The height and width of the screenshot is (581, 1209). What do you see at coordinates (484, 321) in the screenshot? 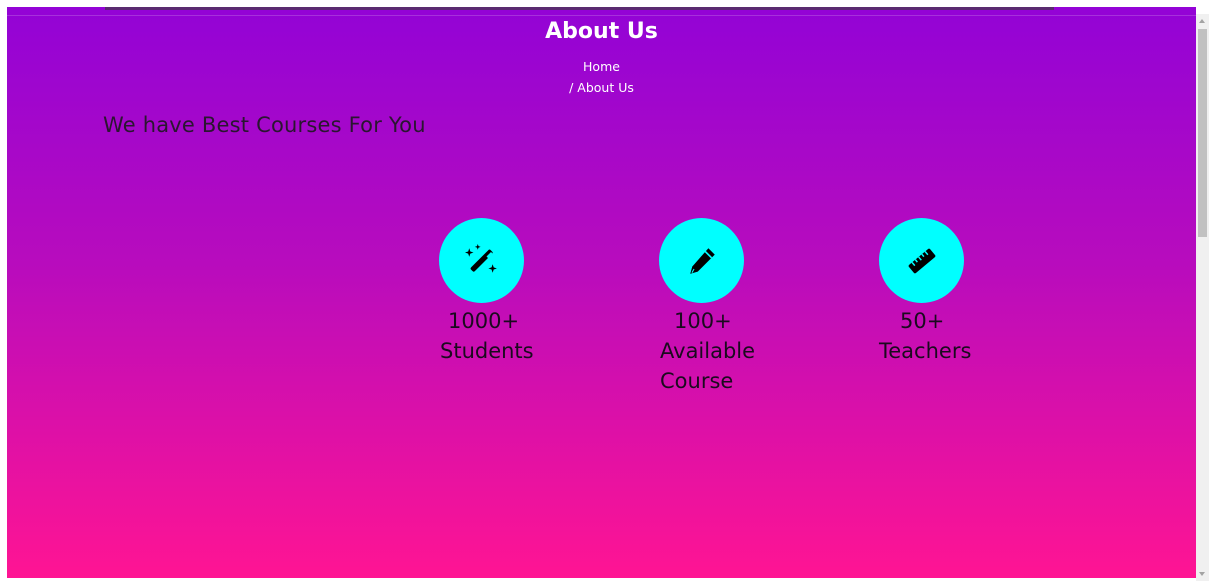
I see `stat-count: 1000+` at bounding box center [484, 321].